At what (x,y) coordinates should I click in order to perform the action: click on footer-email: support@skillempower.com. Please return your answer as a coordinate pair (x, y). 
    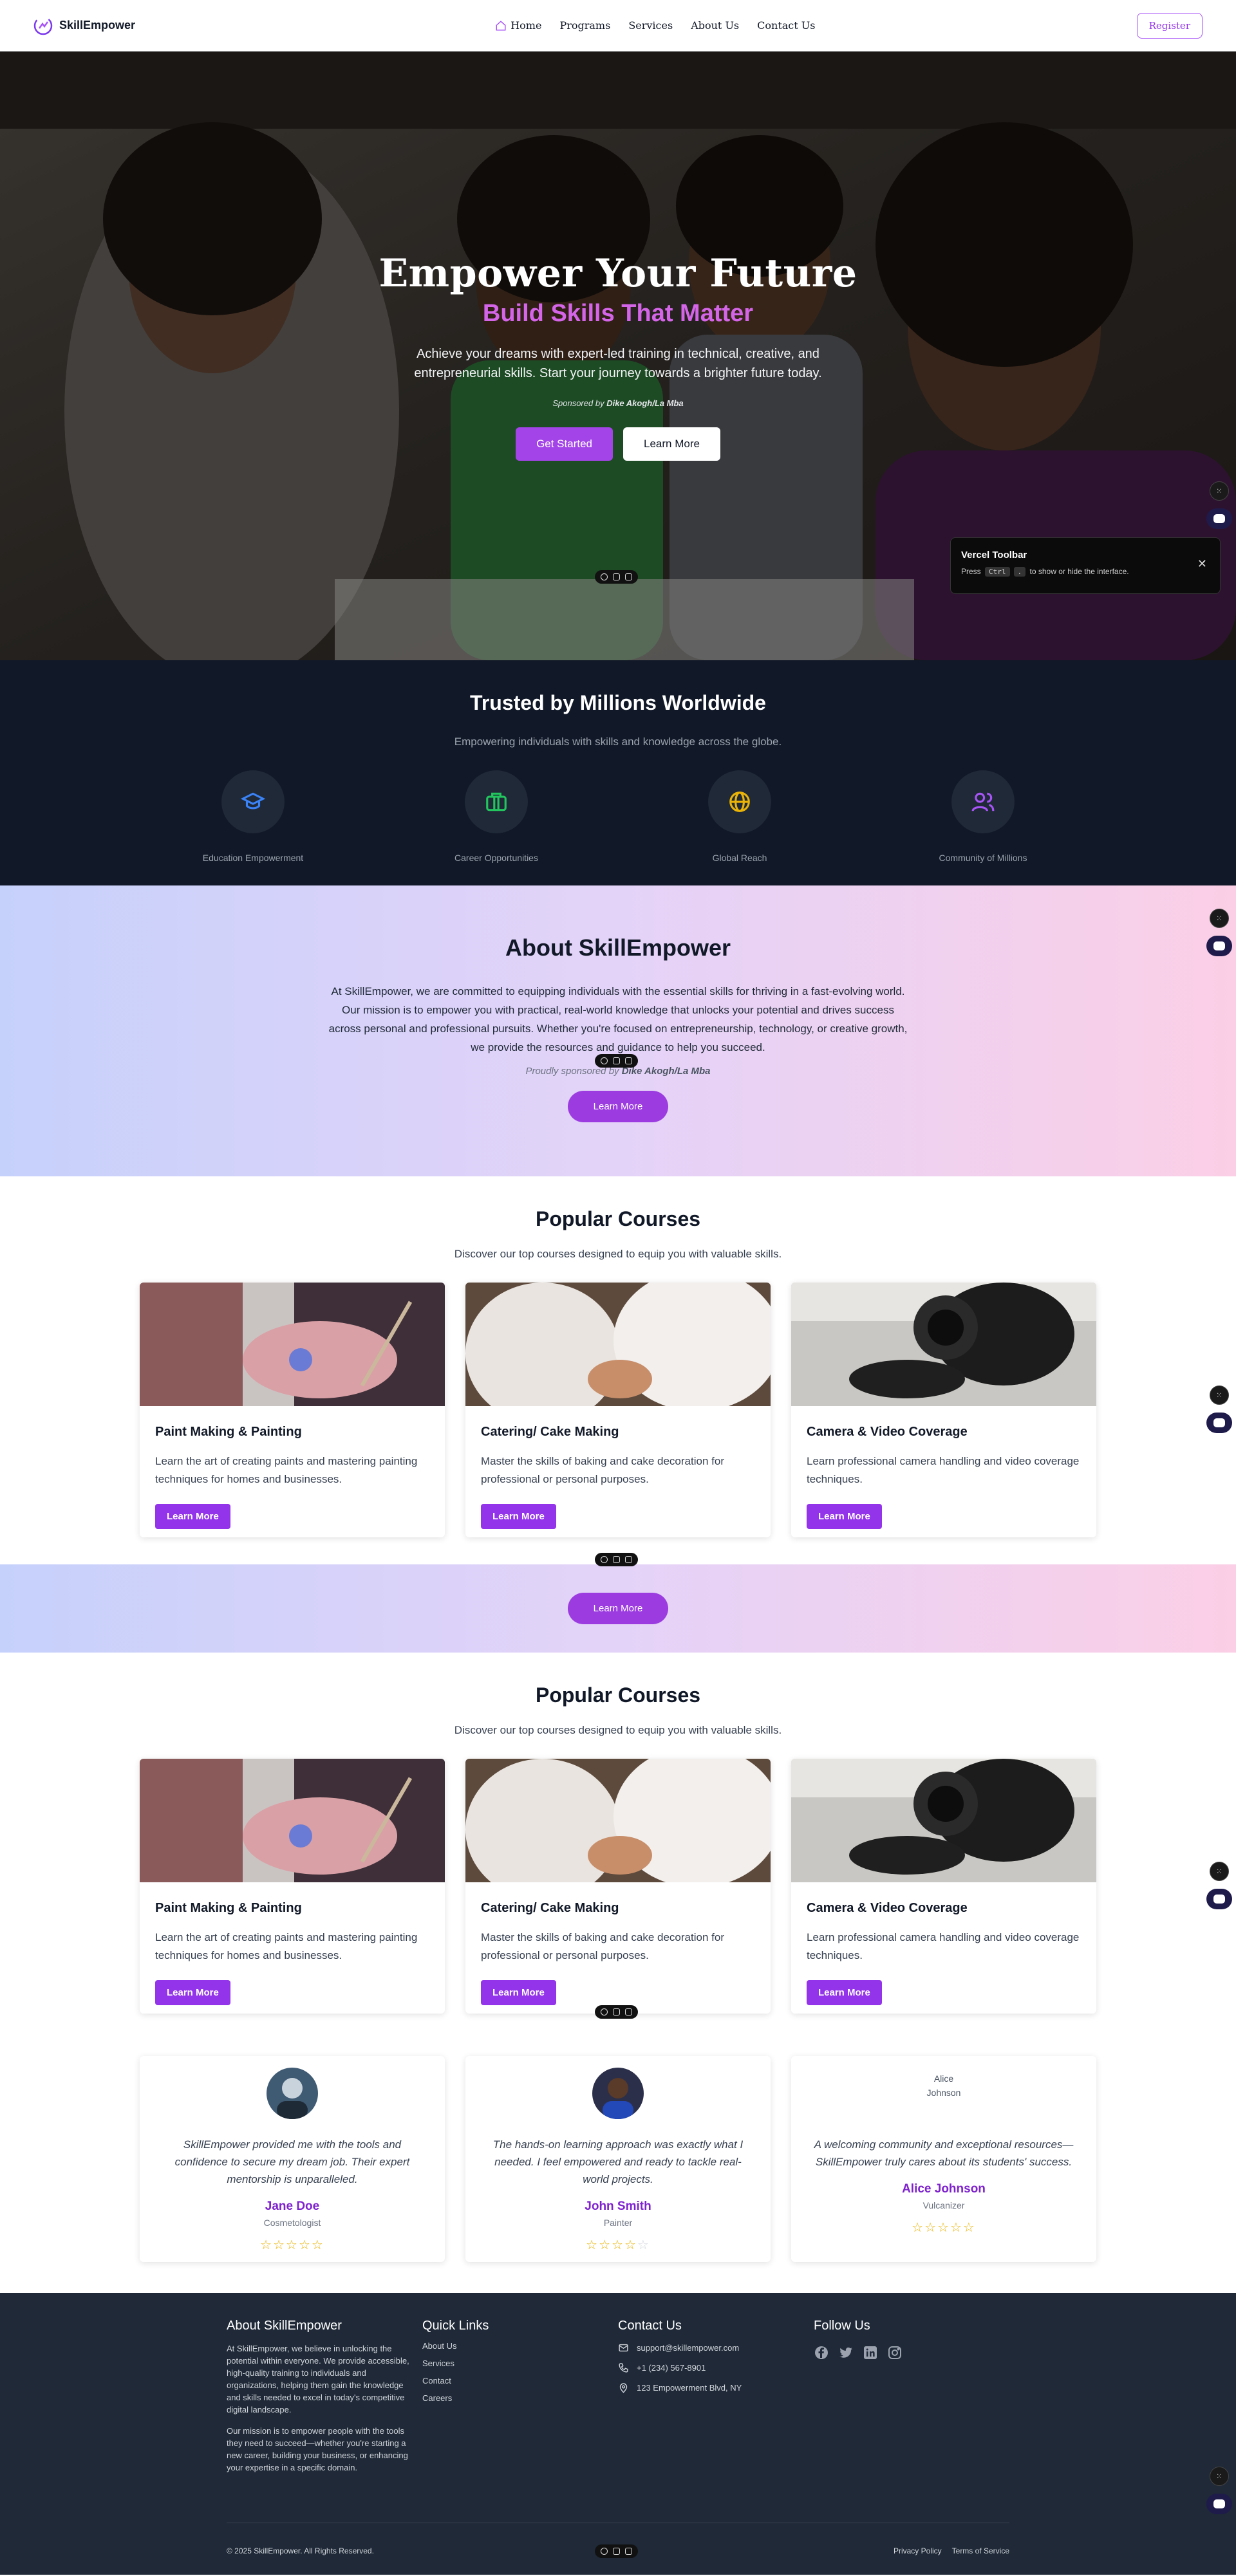
    Looking at the image, I should click on (716, 2347).